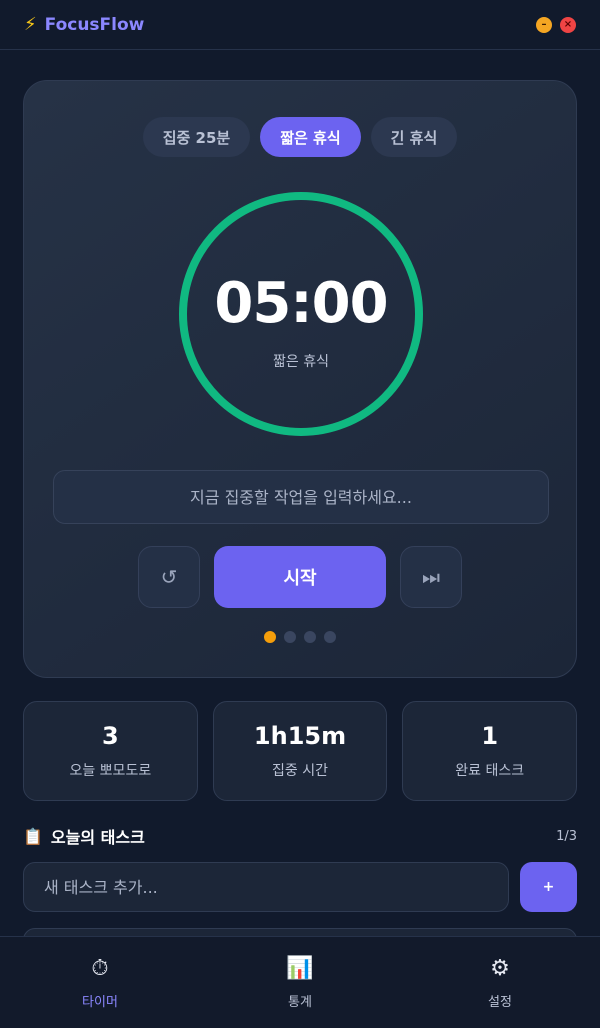 The image size is (600, 1028). What do you see at coordinates (566, 836) in the screenshot?
I see `tasks-count: 1/3` at bounding box center [566, 836].